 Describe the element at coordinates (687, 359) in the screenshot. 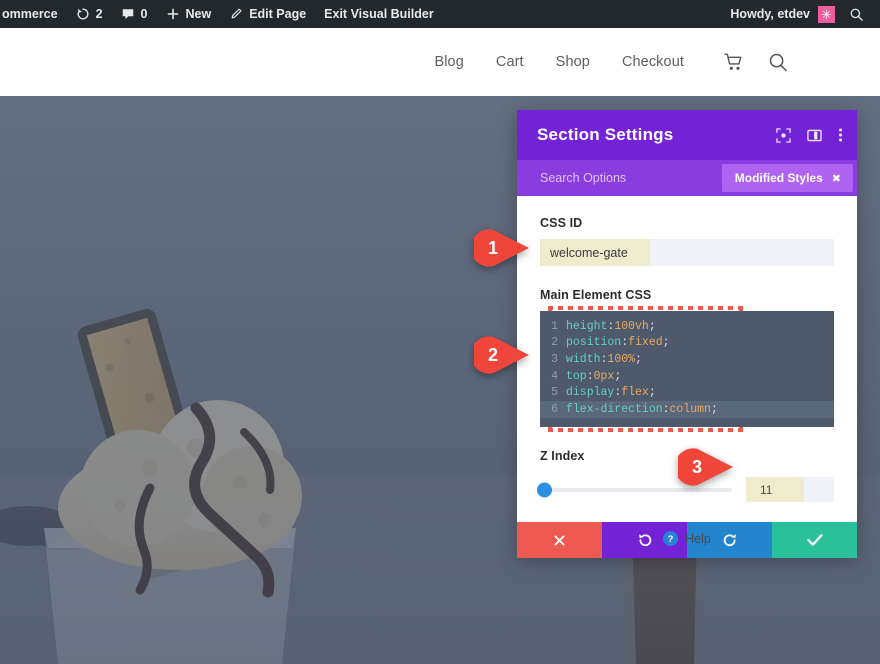

I see `code-line: 3 width : 100% ;` at that location.